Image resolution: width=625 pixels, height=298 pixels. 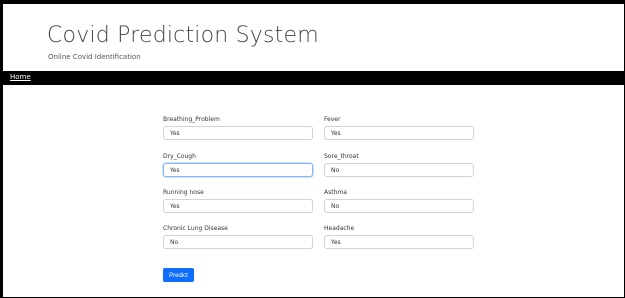 I want to click on dry-cough-input: Yes, so click(x=238, y=170).